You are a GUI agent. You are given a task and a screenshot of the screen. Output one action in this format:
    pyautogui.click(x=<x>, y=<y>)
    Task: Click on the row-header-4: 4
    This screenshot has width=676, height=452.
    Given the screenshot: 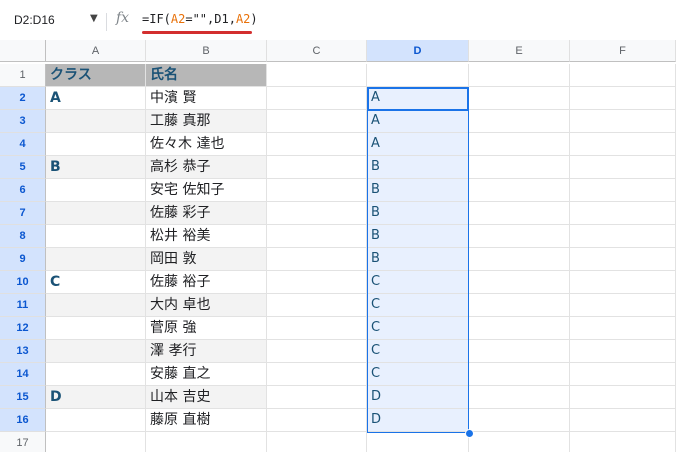 What is the action you would take?
    pyautogui.click(x=23, y=144)
    